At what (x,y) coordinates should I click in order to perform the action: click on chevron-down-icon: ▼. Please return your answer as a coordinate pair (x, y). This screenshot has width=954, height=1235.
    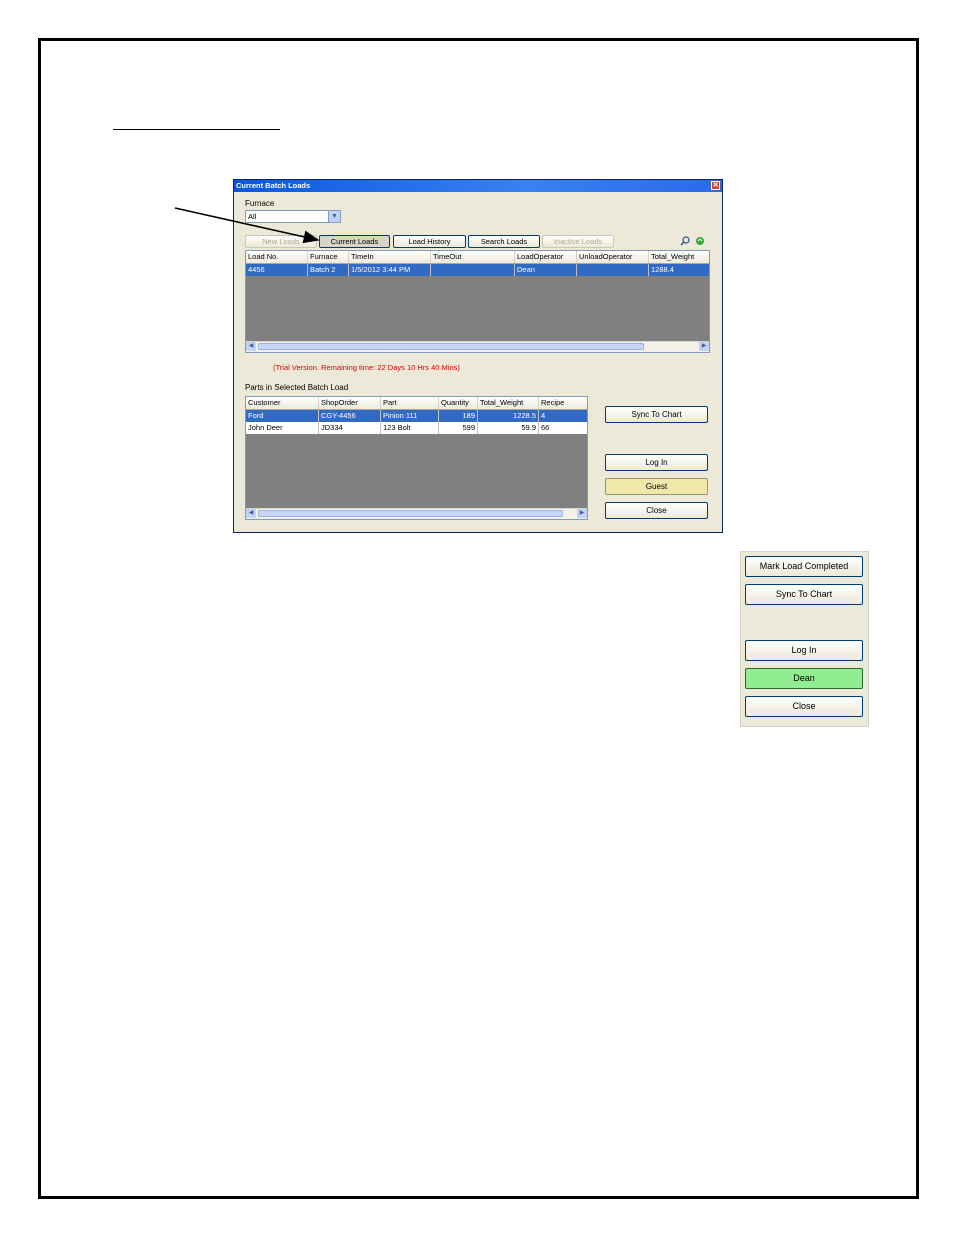
    Looking at the image, I should click on (334, 216).